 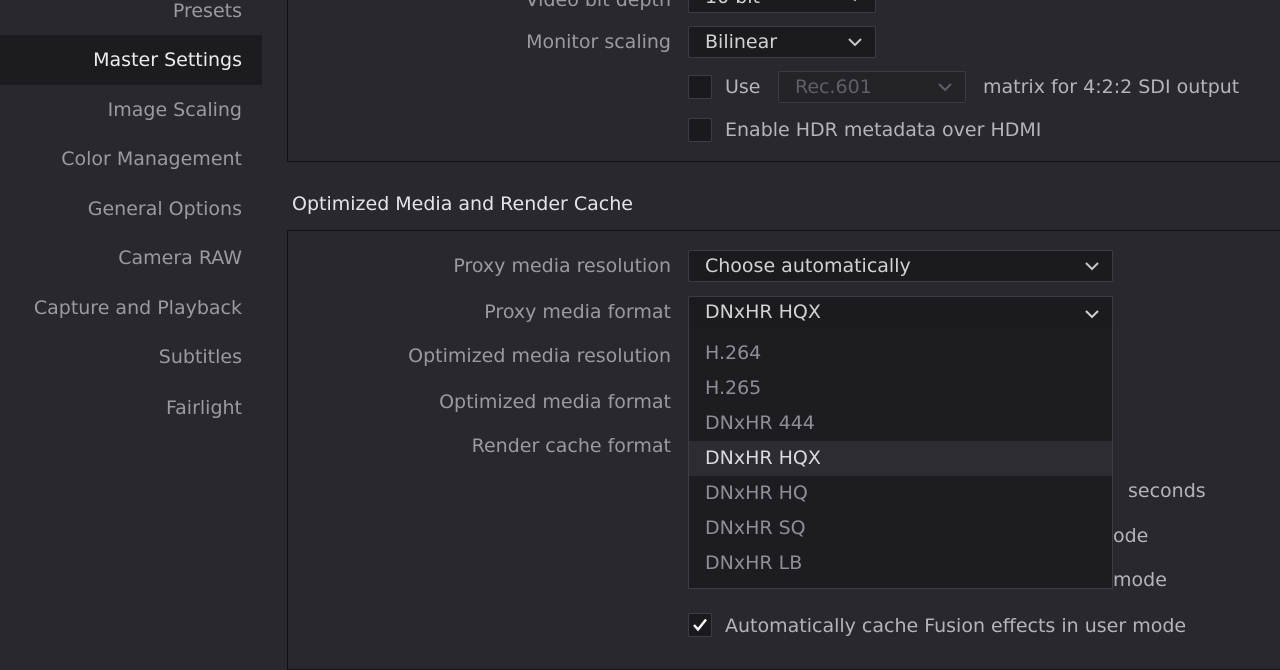 What do you see at coordinates (900, 312) in the screenshot?
I see `proxy-format-dropdown: DNxHR HQX` at bounding box center [900, 312].